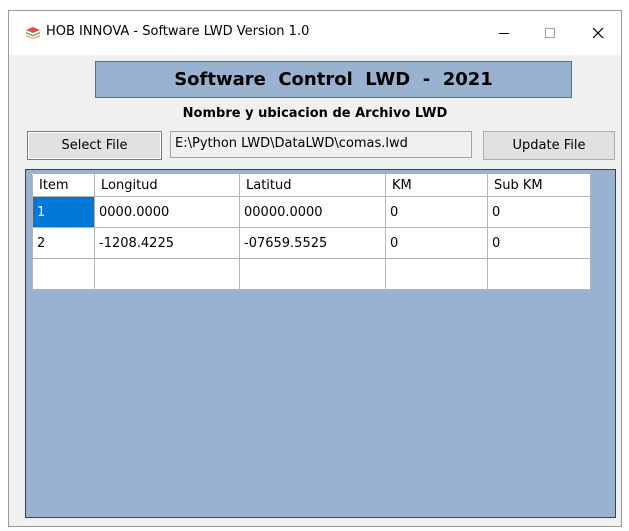 This screenshot has height=531, width=629. I want to click on close-button, so click(598, 33).